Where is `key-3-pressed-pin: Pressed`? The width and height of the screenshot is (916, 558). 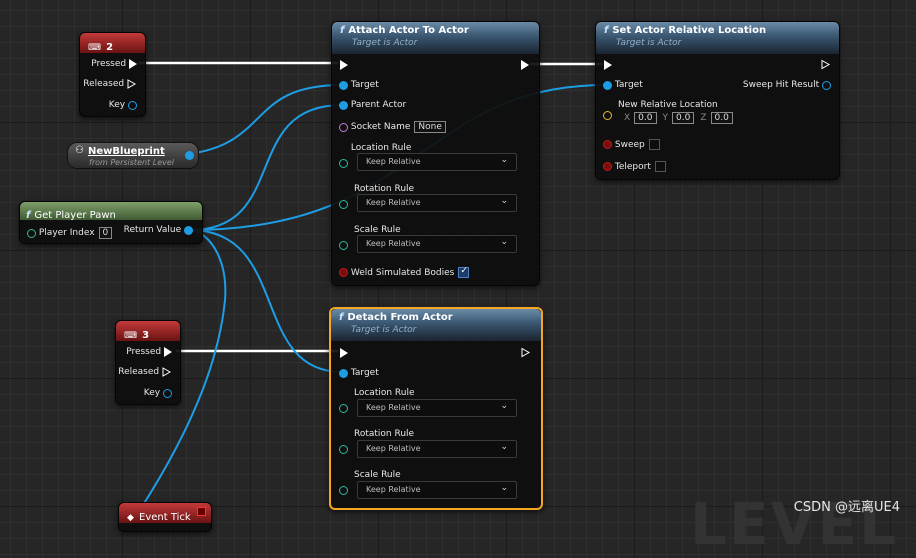 key-3-pressed-pin: Pressed is located at coordinates (149, 352).